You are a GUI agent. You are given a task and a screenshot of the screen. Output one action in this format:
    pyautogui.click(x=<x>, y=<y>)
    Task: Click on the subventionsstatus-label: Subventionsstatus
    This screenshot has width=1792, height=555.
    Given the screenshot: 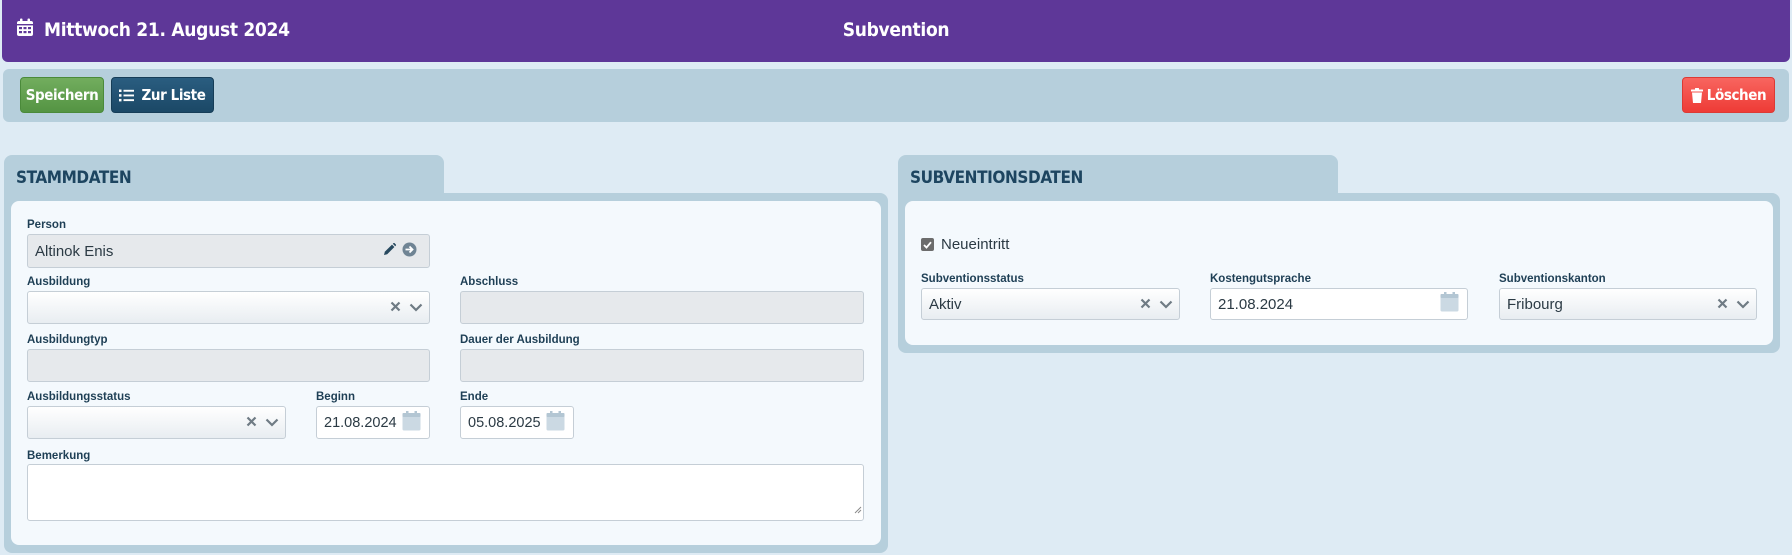 What is the action you would take?
    pyautogui.click(x=972, y=279)
    